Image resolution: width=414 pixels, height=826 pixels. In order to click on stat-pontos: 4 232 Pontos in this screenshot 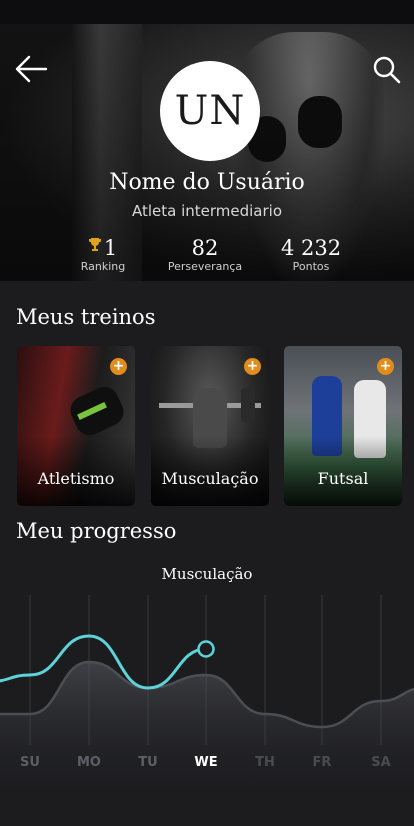, I will do `click(311, 255)`.